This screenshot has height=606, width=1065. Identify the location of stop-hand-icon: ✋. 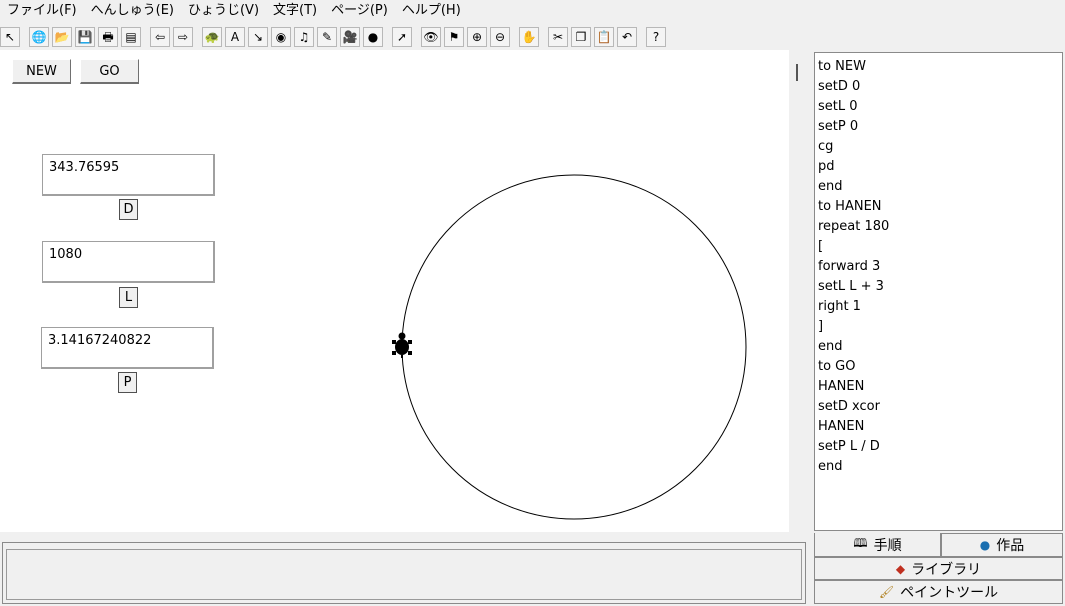
(529, 37).